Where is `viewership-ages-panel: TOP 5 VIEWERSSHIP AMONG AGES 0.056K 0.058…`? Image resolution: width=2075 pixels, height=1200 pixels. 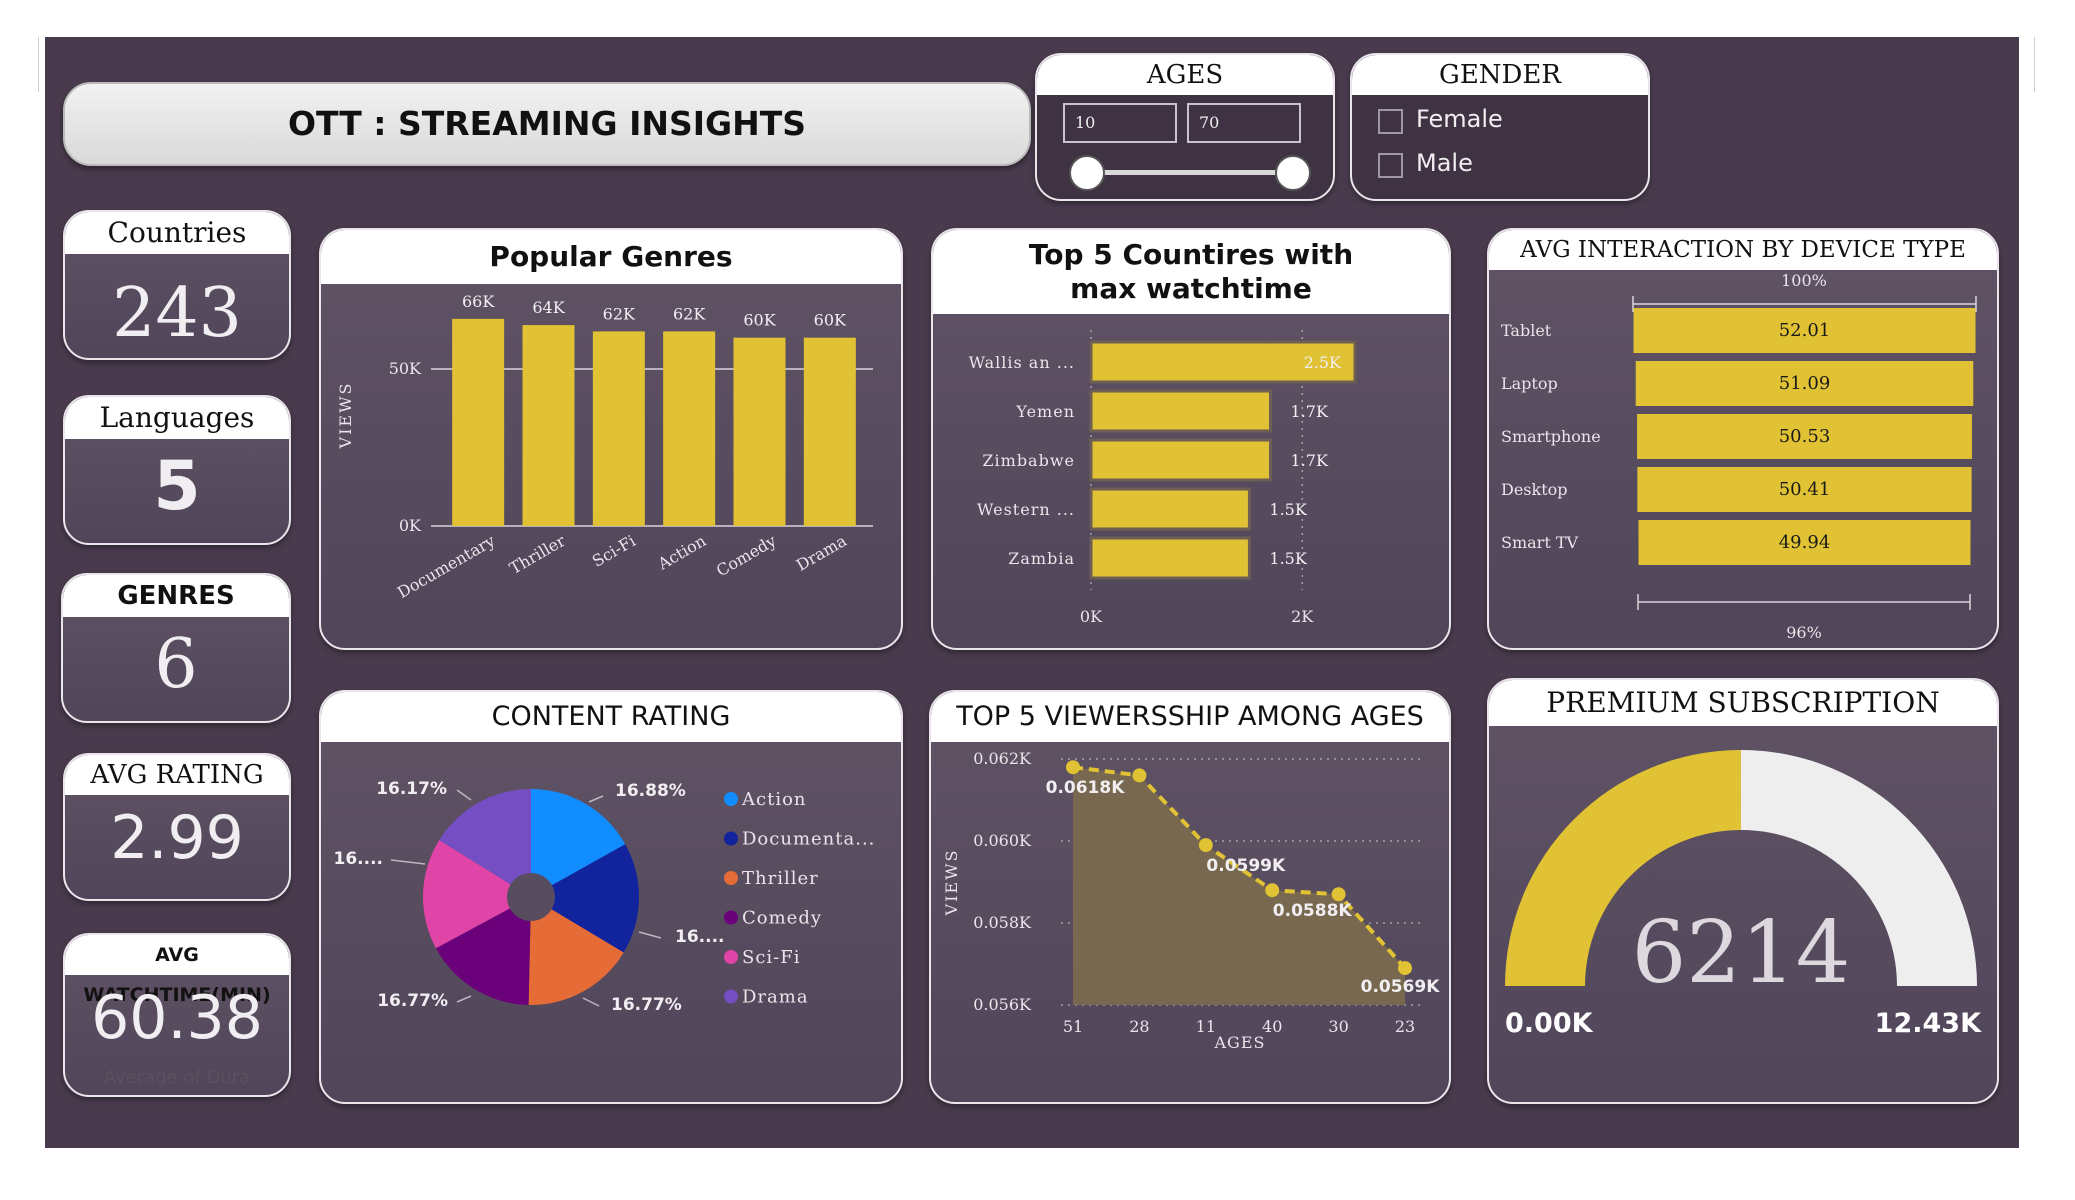
viewership-ages-panel: TOP 5 VIEWERSSHIP AMONG AGES 0.056K 0.058… is located at coordinates (1190, 897).